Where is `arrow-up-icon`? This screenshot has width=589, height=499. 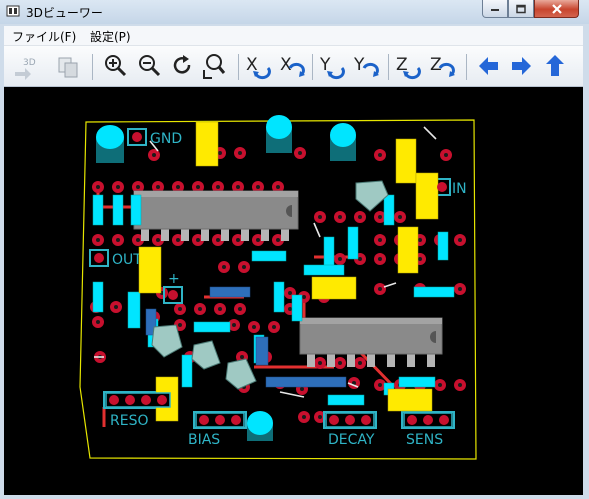 arrow-up-icon is located at coordinates (555, 65).